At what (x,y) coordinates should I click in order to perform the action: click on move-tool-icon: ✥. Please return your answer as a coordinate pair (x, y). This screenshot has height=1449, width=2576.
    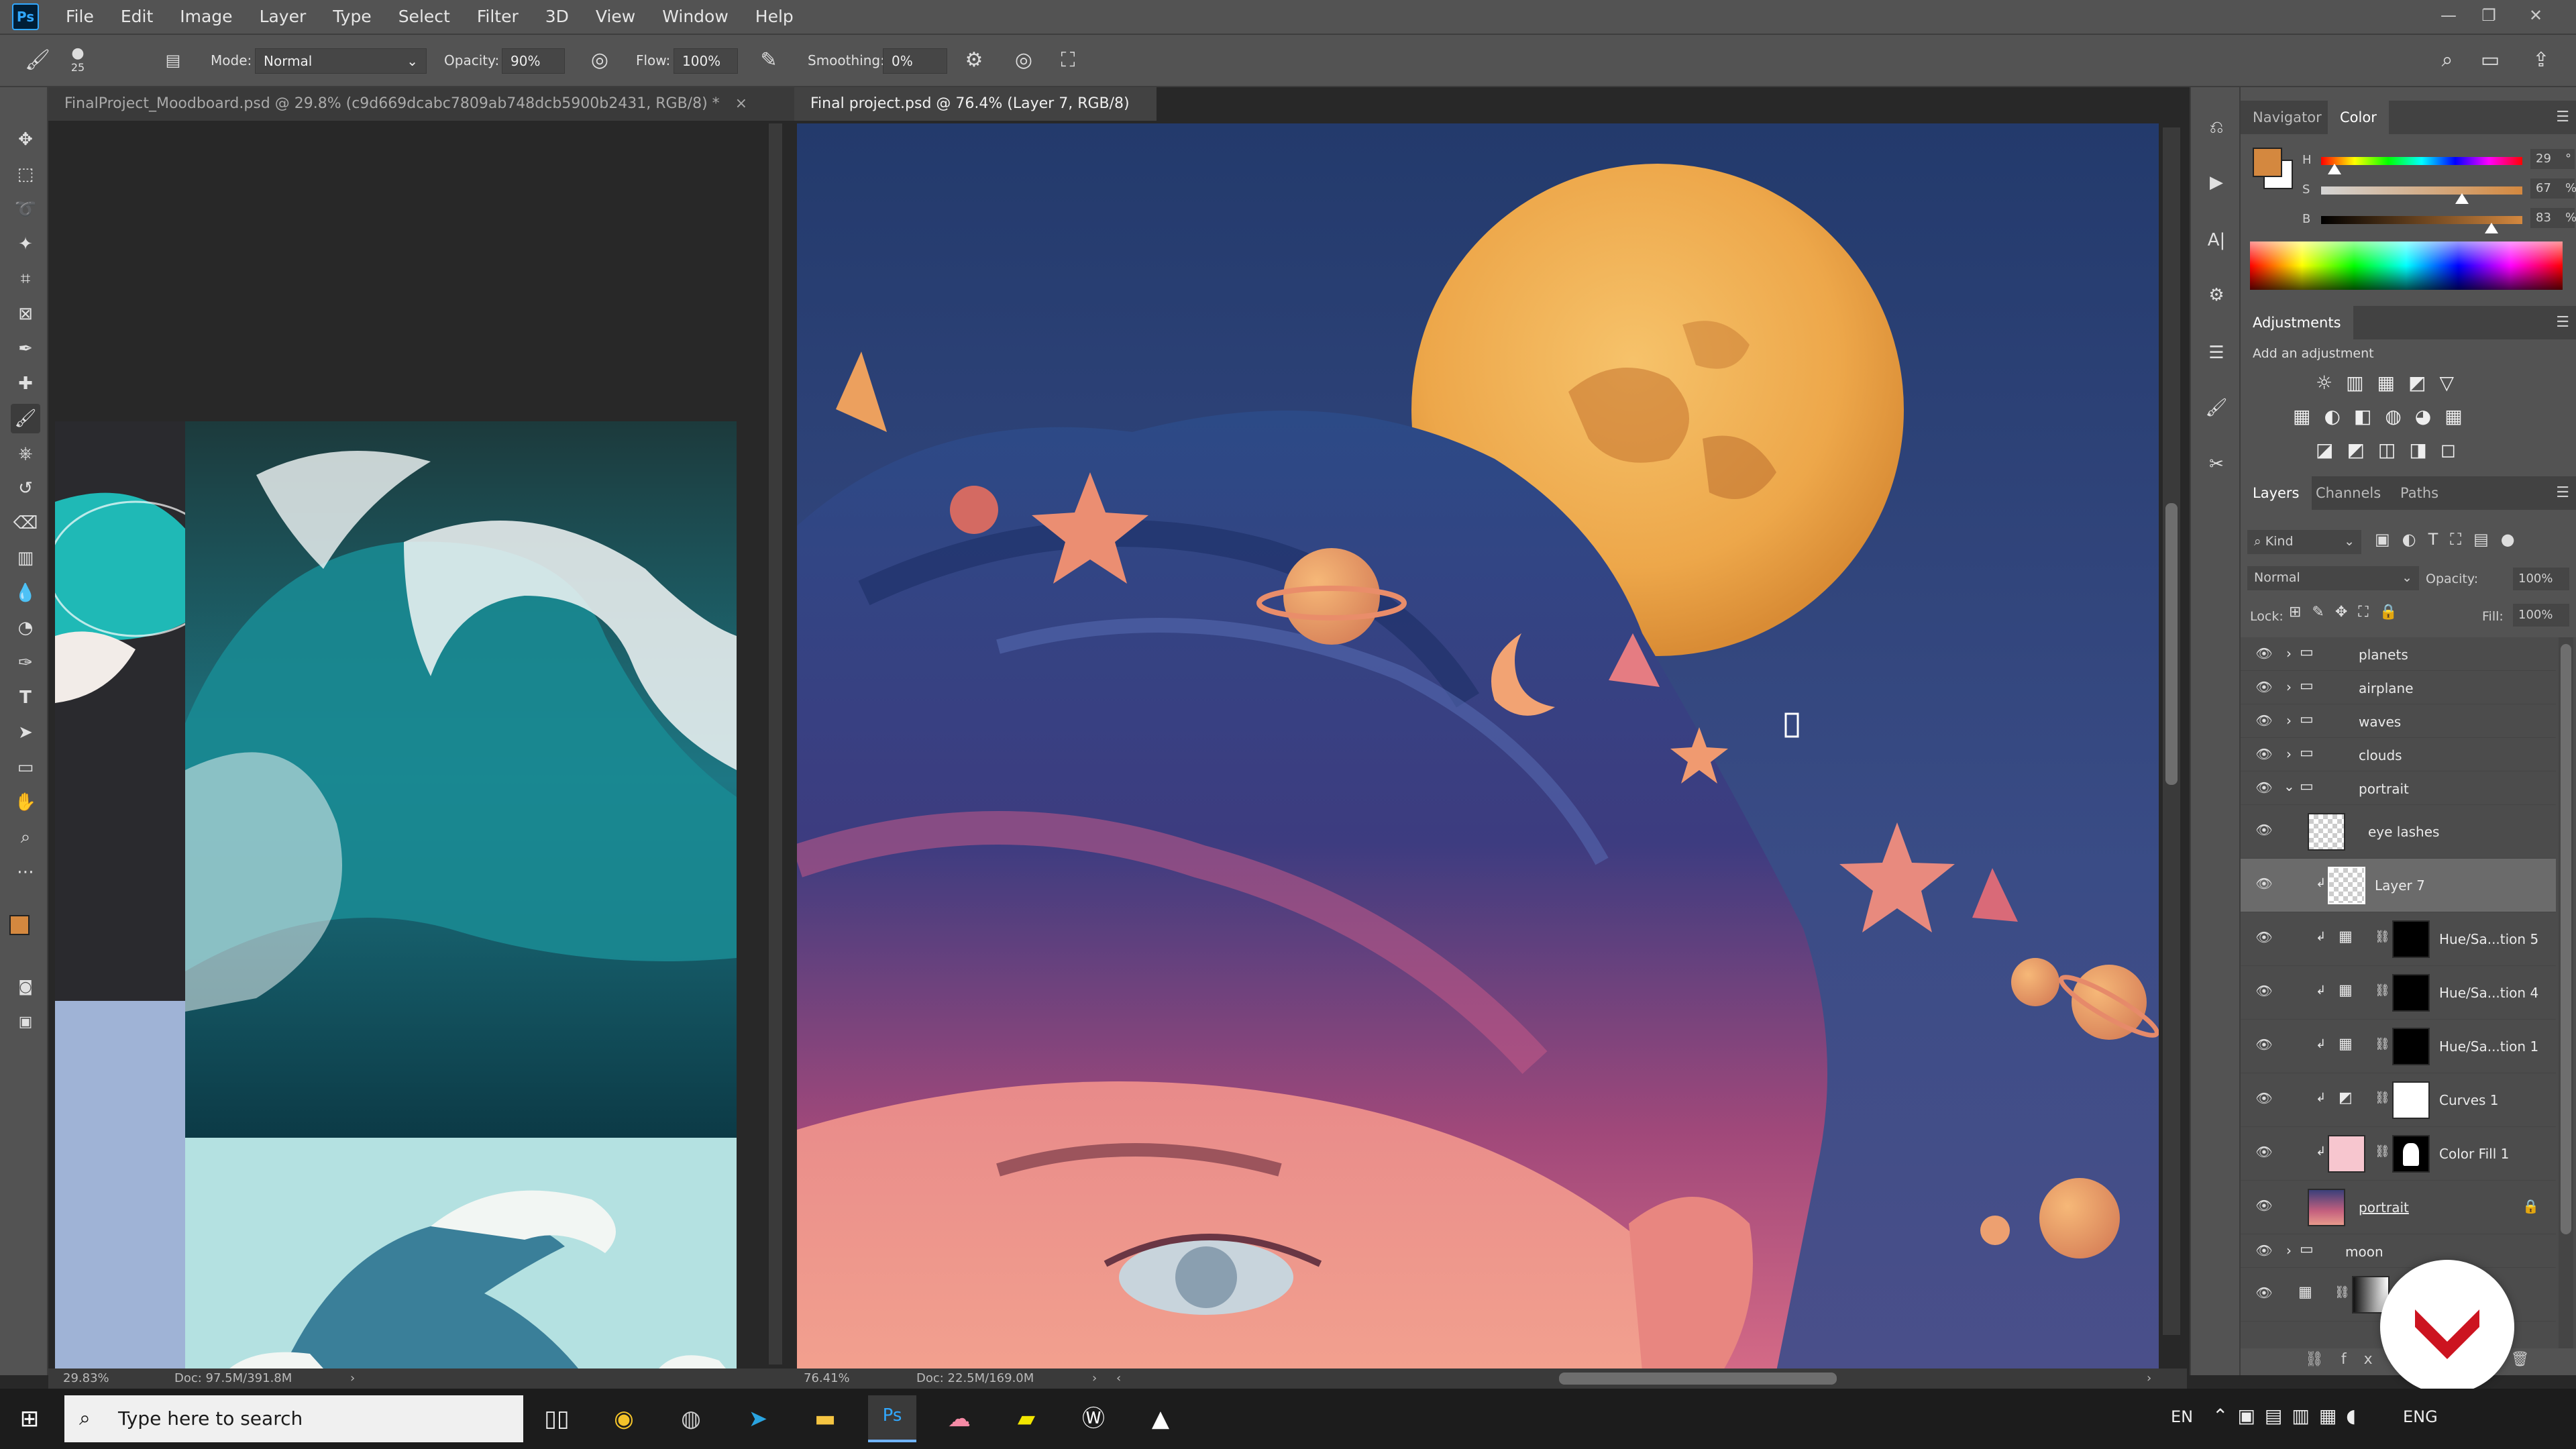
    Looking at the image, I should click on (25, 139).